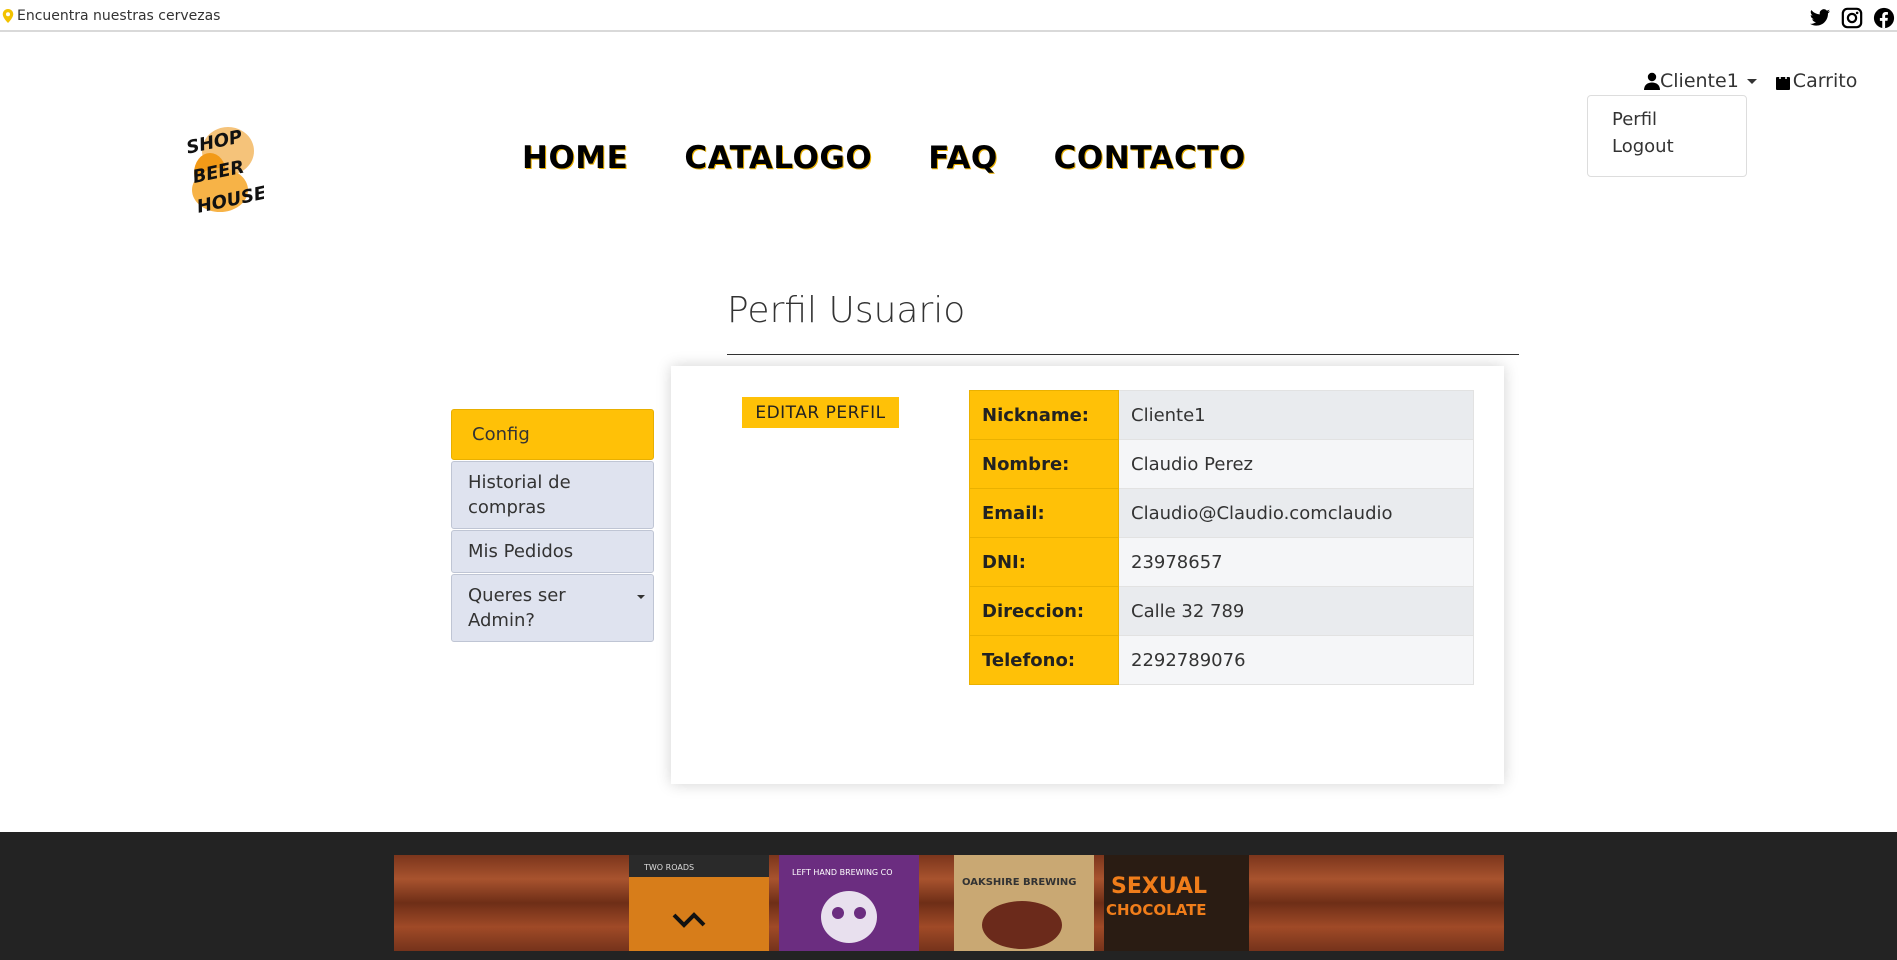 The image size is (1897, 960). What do you see at coordinates (1699, 81) in the screenshot?
I see `user-label: Cliente1` at bounding box center [1699, 81].